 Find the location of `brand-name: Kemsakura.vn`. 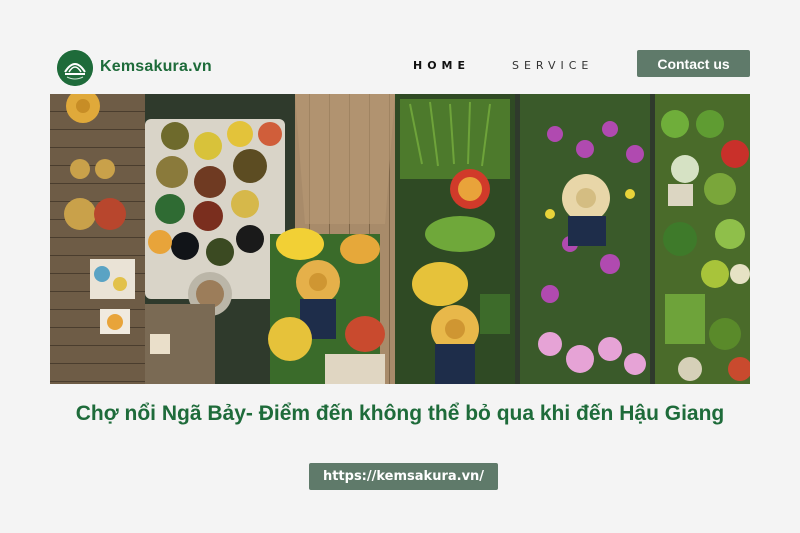

brand-name: Kemsakura.vn is located at coordinates (156, 67).